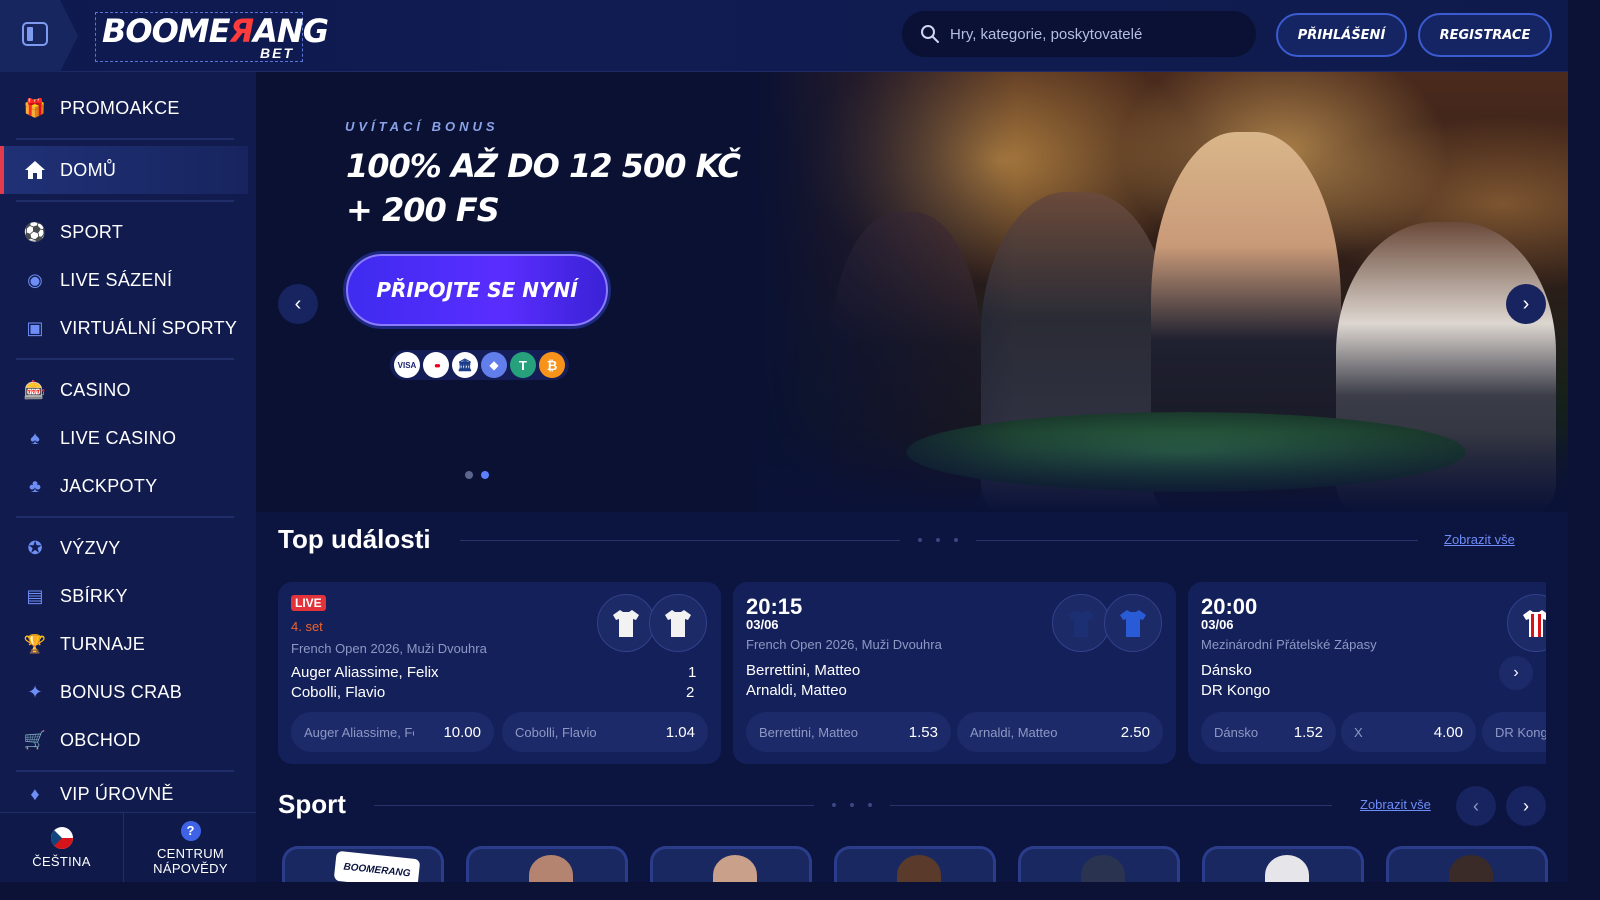 The width and height of the screenshot is (1600, 900). Describe the element at coordinates (469, 475) in the screenshot. I see `slide-dot` at that location.